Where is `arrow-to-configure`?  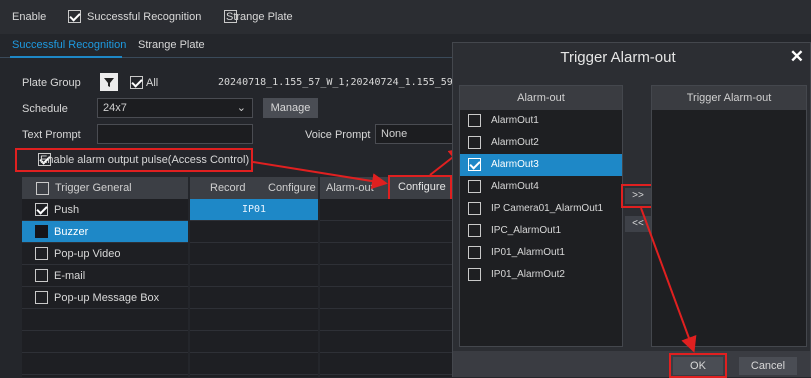
arrow-to-configure is located at coordinates (320, 175).